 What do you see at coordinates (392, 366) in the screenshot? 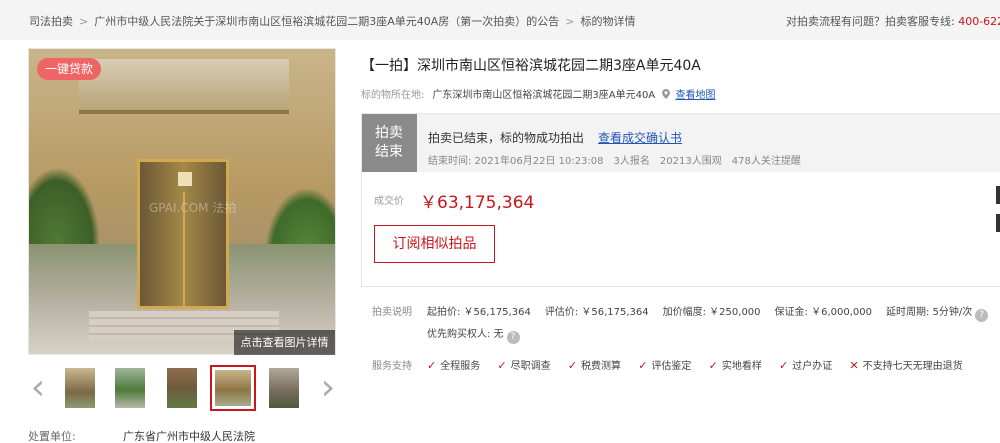
I see `services-label: 服务支持` at bounding box center [392, 366].